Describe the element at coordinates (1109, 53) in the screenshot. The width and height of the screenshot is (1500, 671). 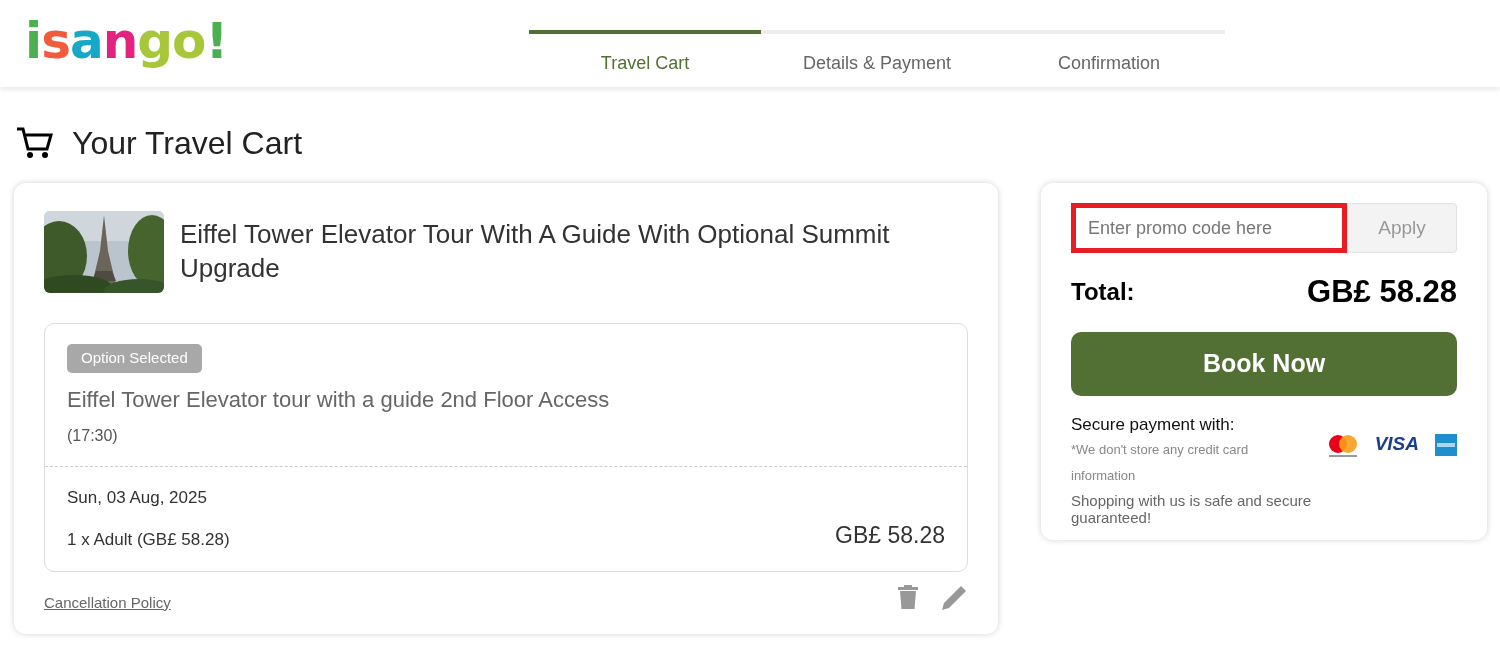
I see `step-tab: Confirmation` at that location.